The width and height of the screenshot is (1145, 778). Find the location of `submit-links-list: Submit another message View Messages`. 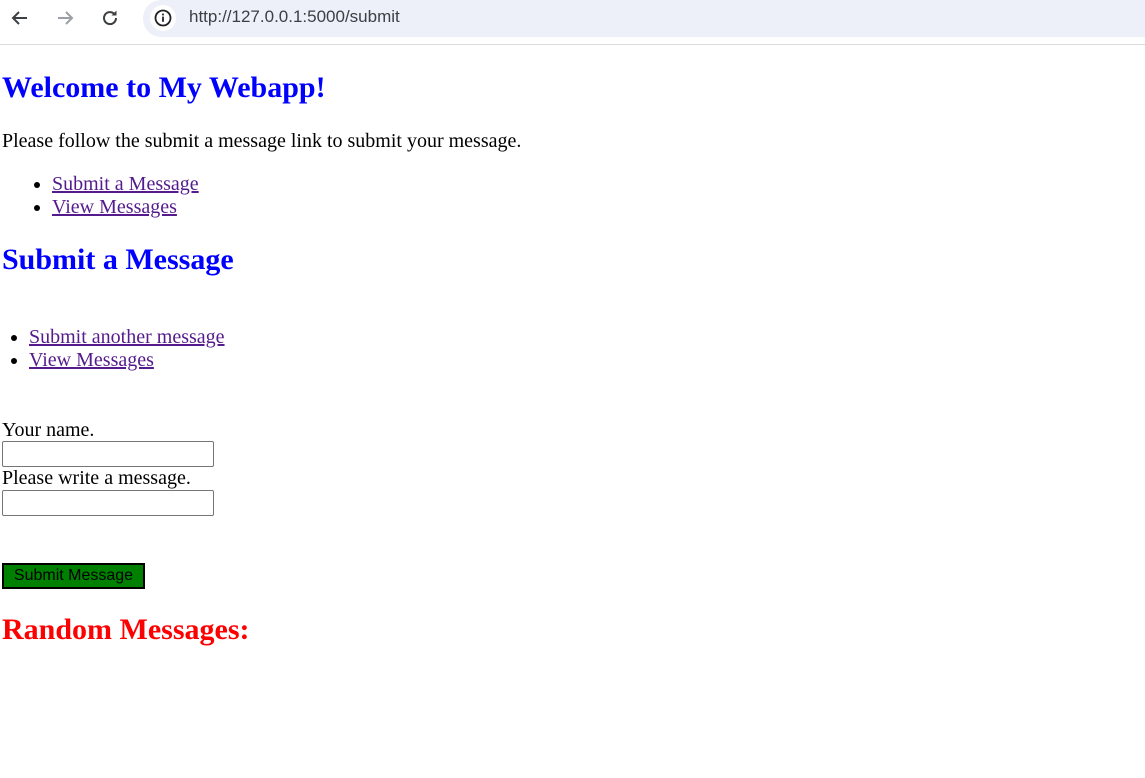

submit-links-list: Submit another message View Messages is located at coordinates (113, 349).